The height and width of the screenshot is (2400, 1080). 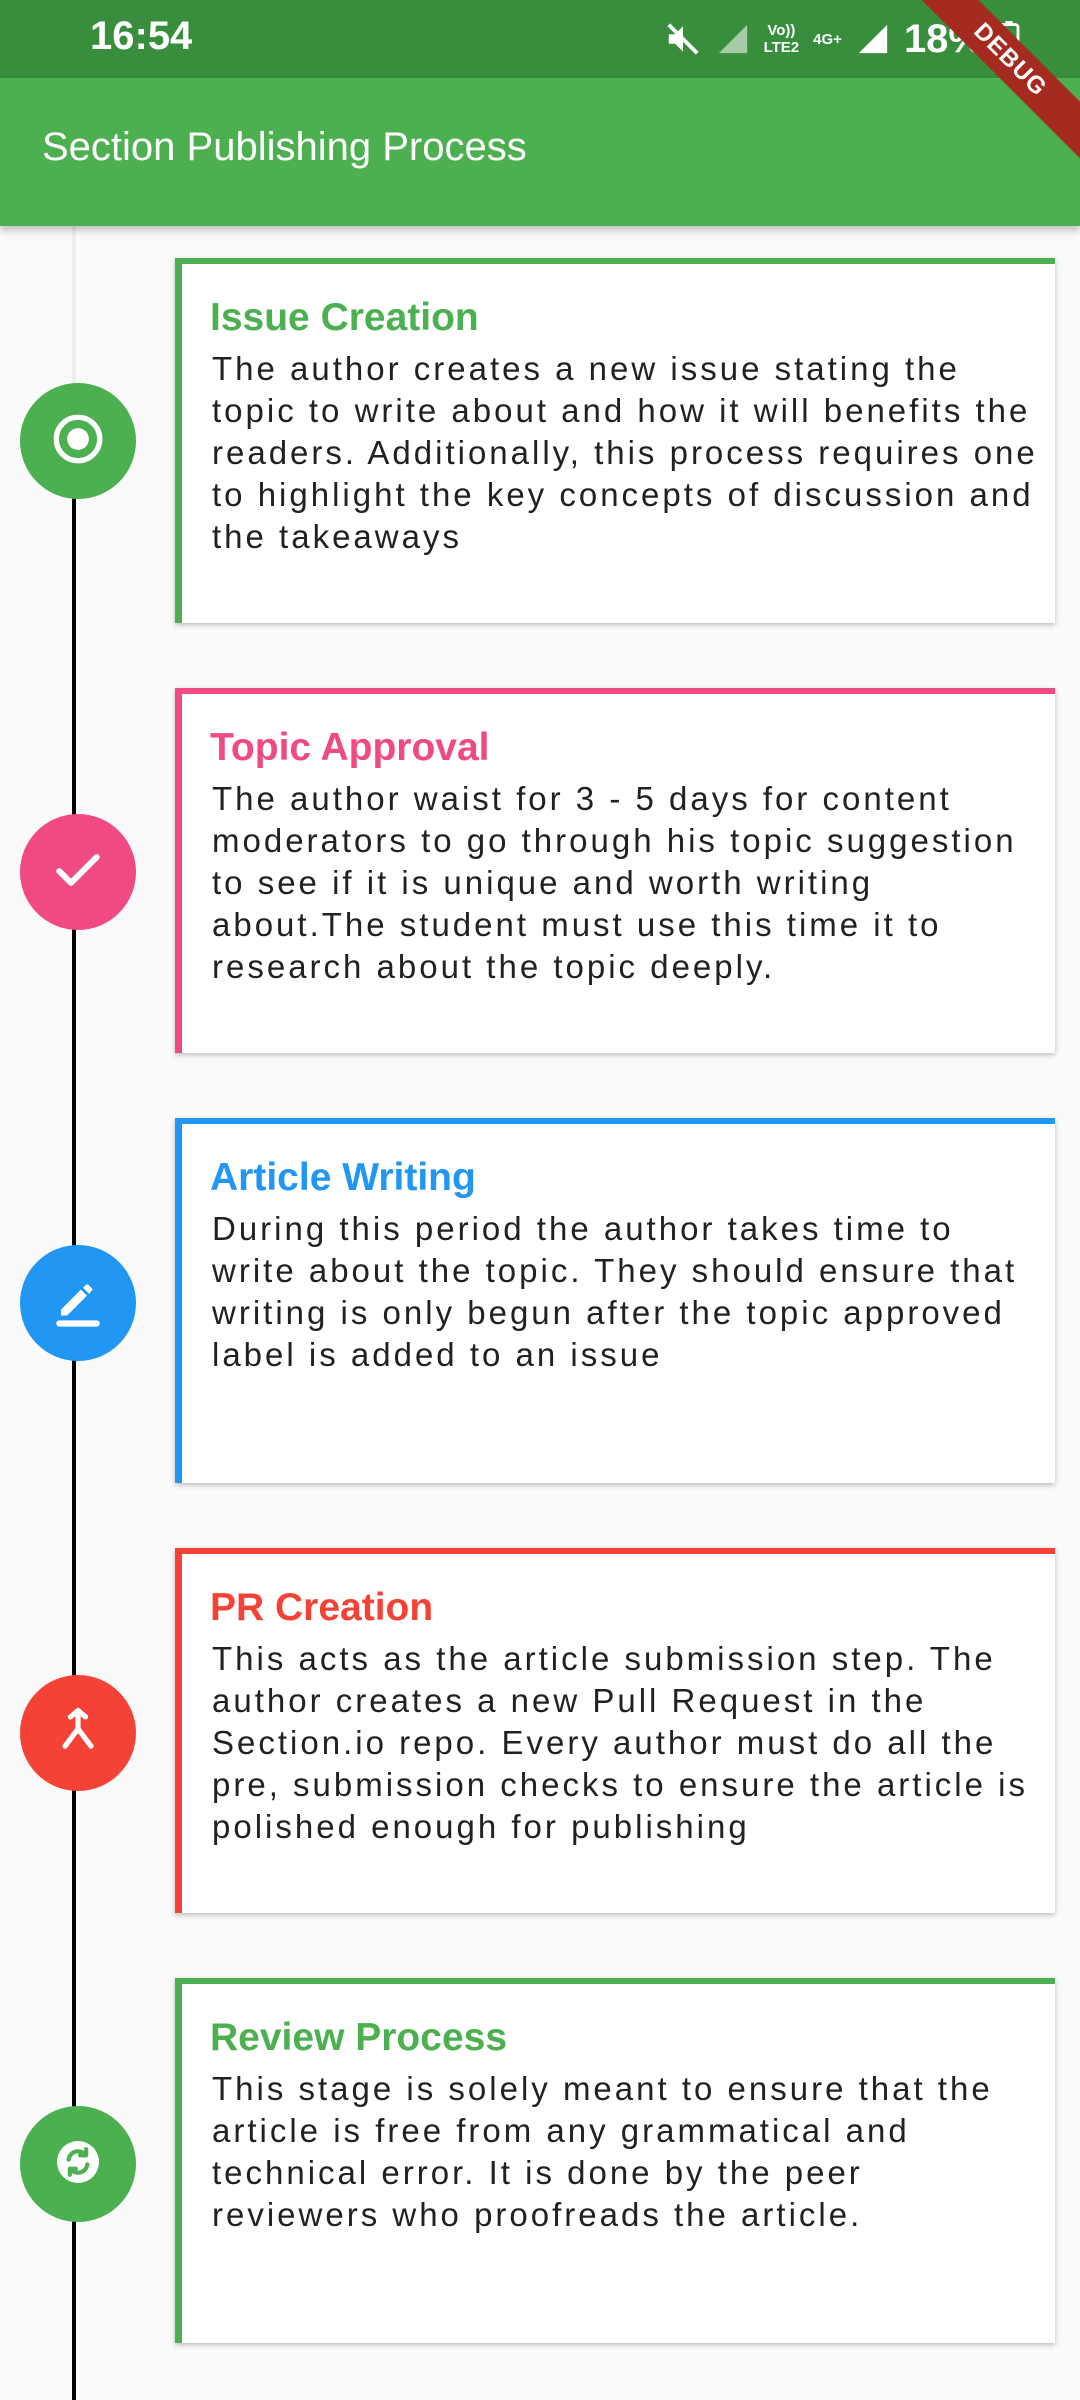 I want to click on page-title: Section Publishing Process, so click(x=284, y=147).